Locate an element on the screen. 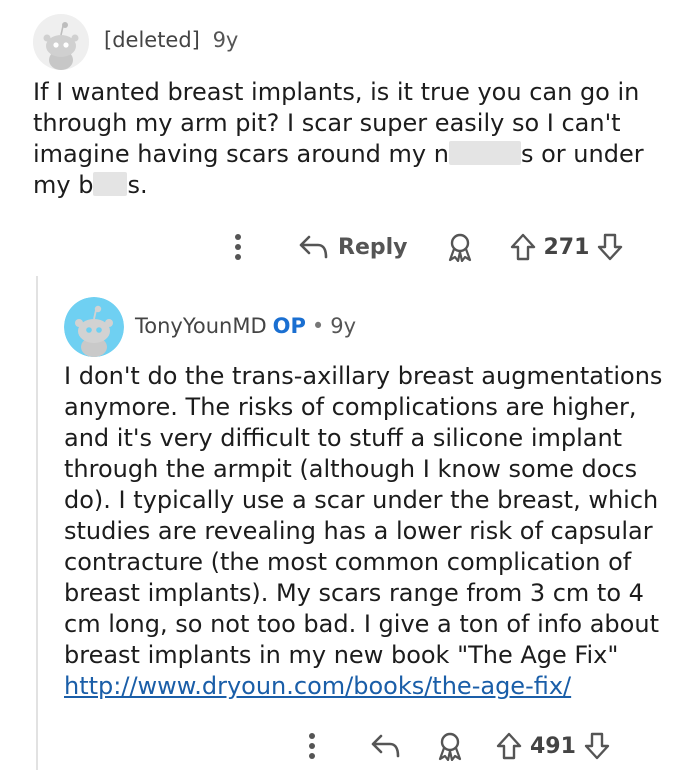 This screenshot has height=770, width=700. vote-count: 271 is located at coordinates (566, 247).